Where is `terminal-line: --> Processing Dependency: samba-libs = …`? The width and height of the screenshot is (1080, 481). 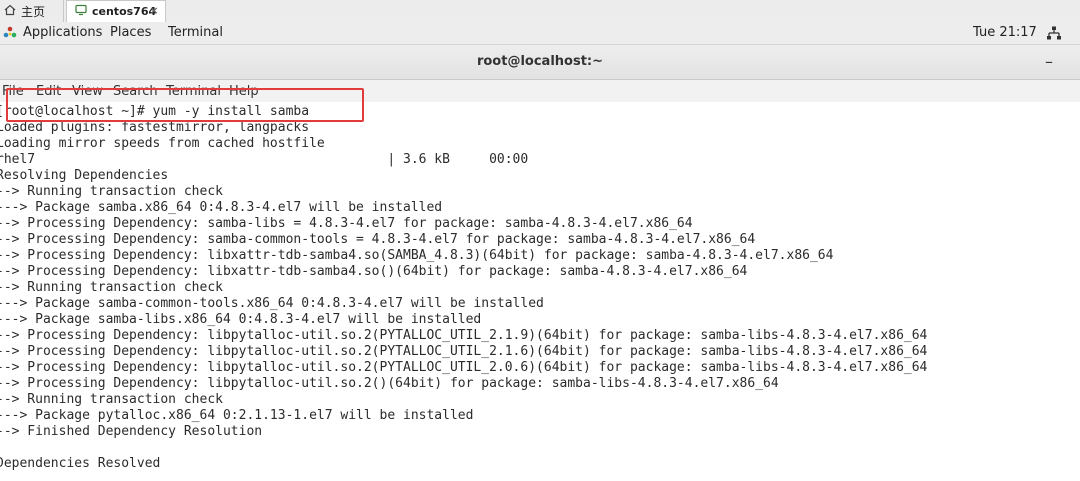
terminal-line: --> Processing Dependency: samba-libs = … is located at coordinates (346, 223).